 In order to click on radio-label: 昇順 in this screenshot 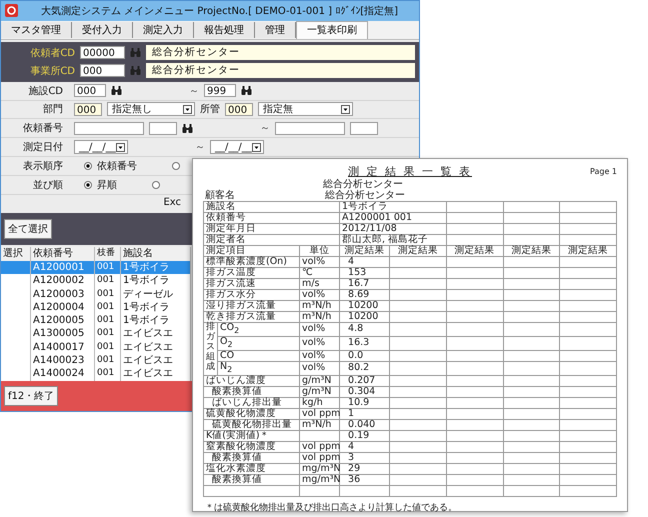, I will do `click(107, 185)`.